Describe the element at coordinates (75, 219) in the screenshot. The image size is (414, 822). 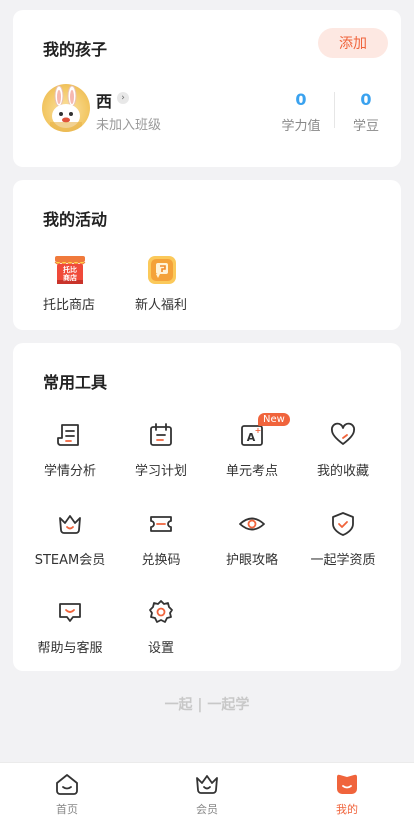
I see `my-activities-title: 我的活动` at that location.